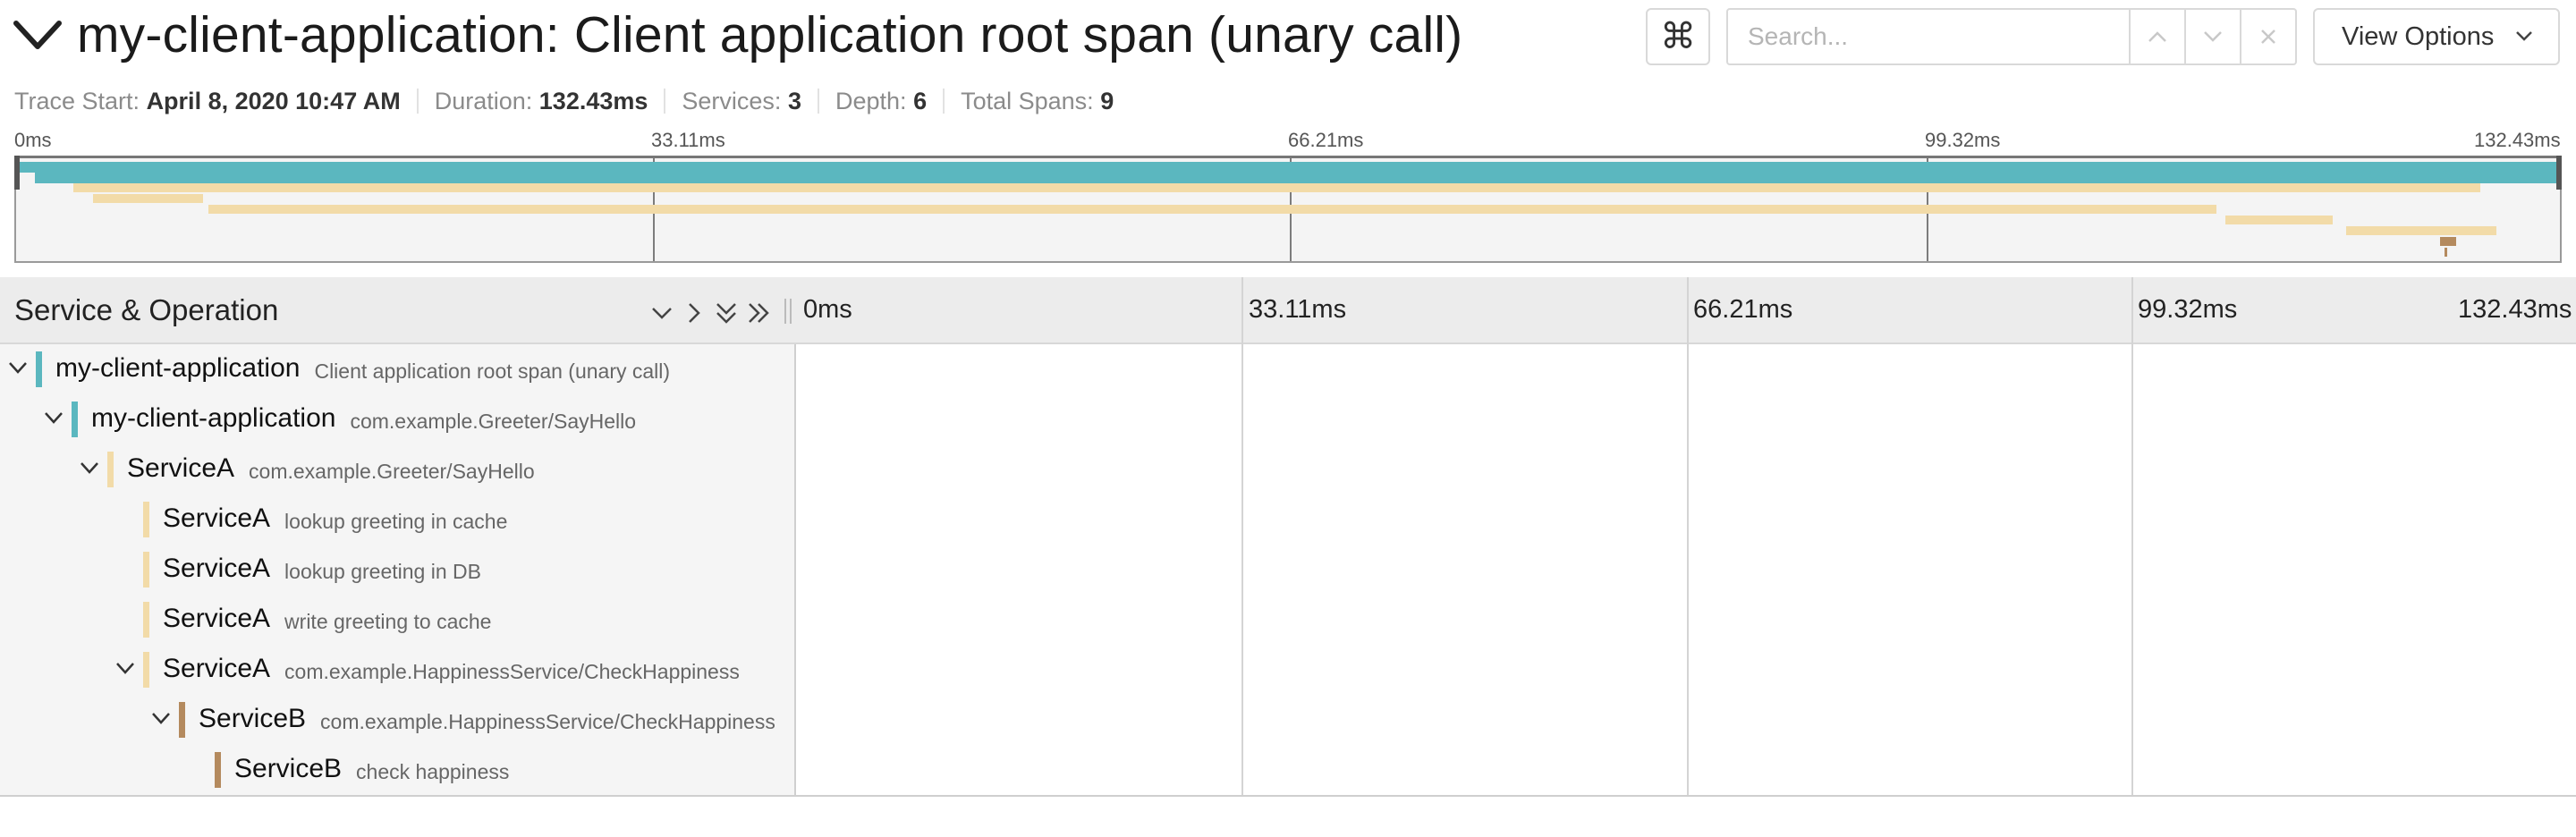 The width and height of the screenshot is (2576, 837). I want to click on services-stat: Services: 3, so click(741, 100).